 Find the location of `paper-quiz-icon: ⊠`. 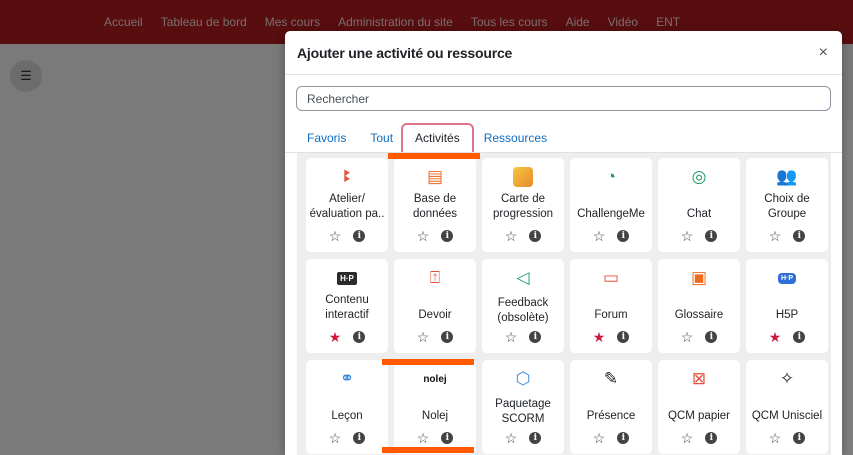

paper-quiz-icon: ⊠ is located at coordinates (699, 378).